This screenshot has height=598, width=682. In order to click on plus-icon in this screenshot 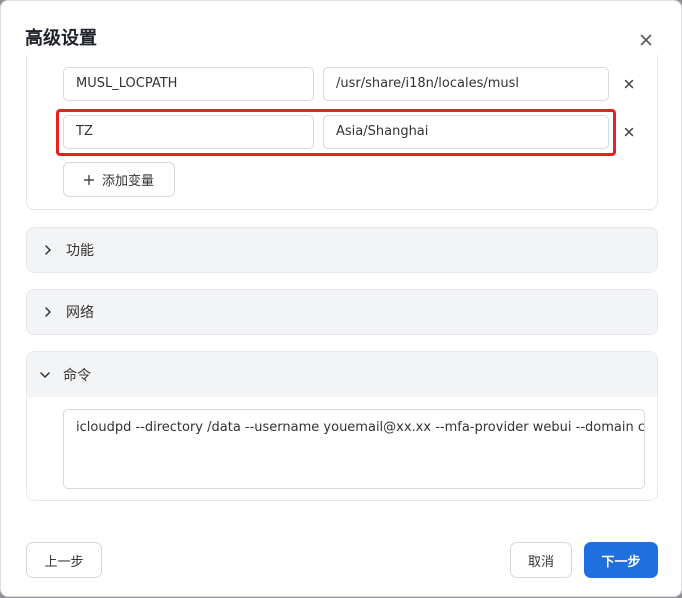, I will do `click(88, 179)`.